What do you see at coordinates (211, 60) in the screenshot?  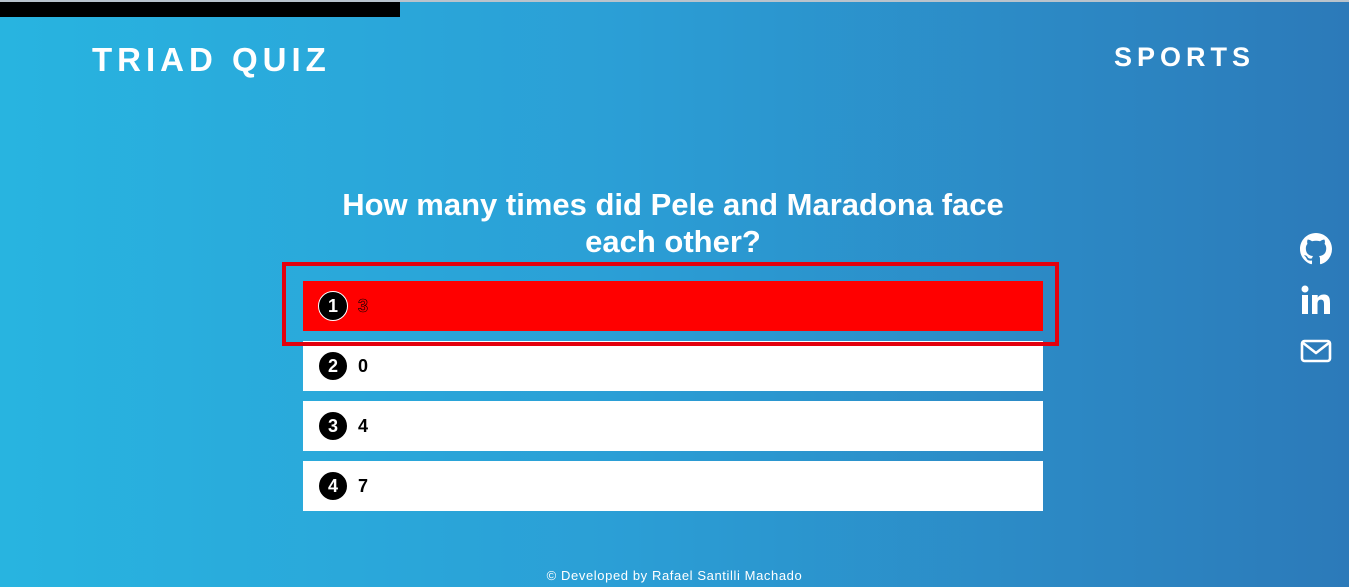 I see `app-logo: TRIAD QUIZ` at bounding box center [211, 60].